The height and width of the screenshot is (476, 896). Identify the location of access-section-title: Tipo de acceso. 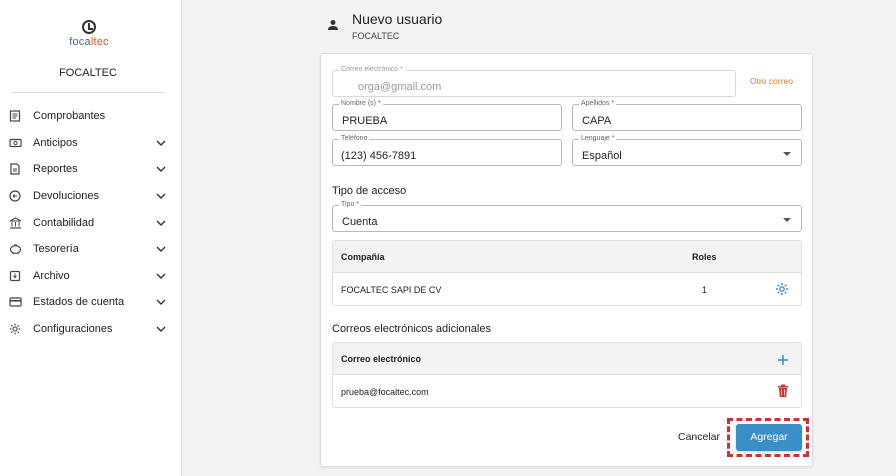
(369, 191).